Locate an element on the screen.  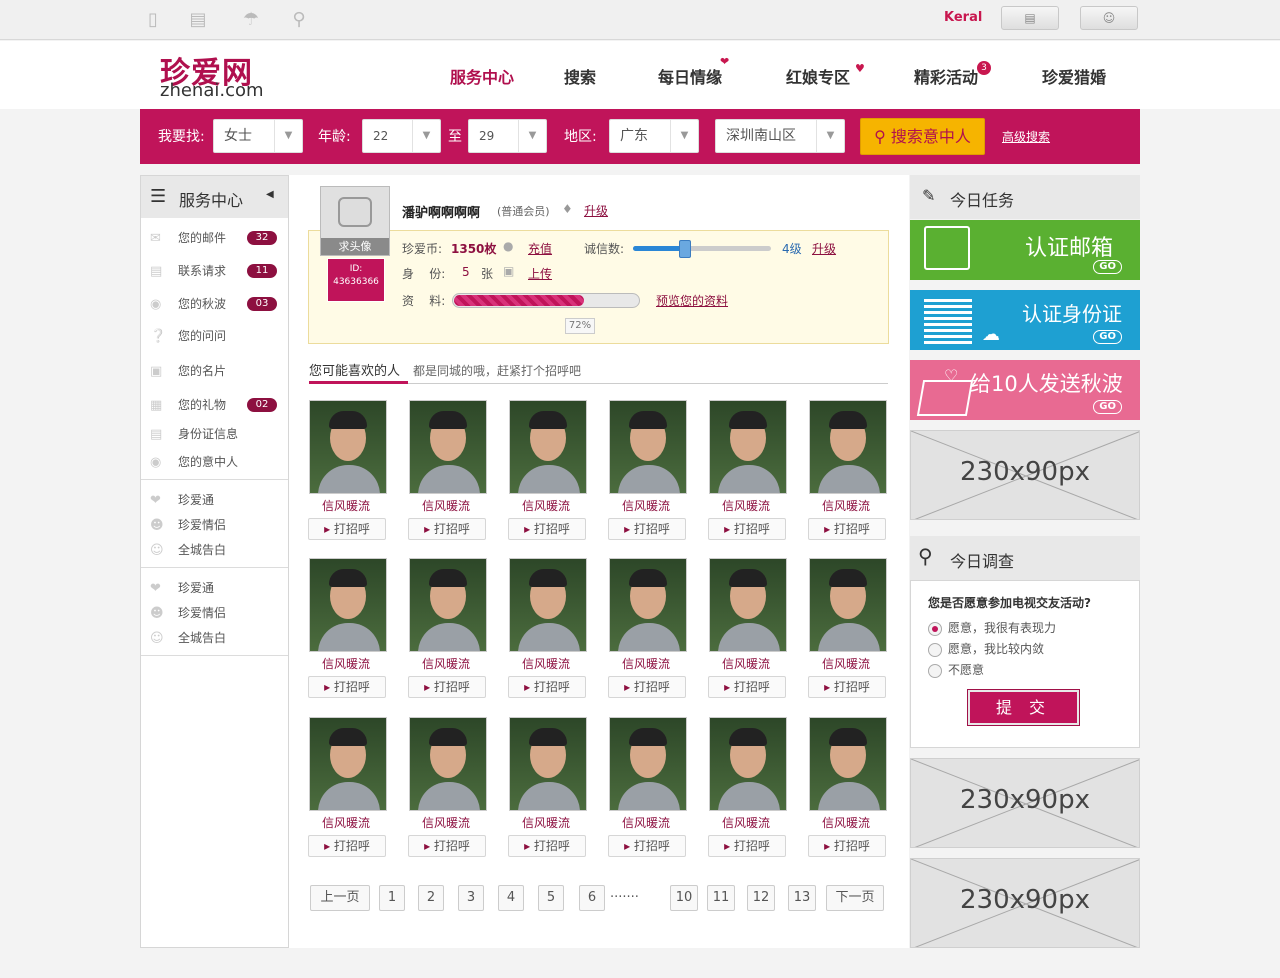
page-2: 2 is located at coordinates (431, 898).